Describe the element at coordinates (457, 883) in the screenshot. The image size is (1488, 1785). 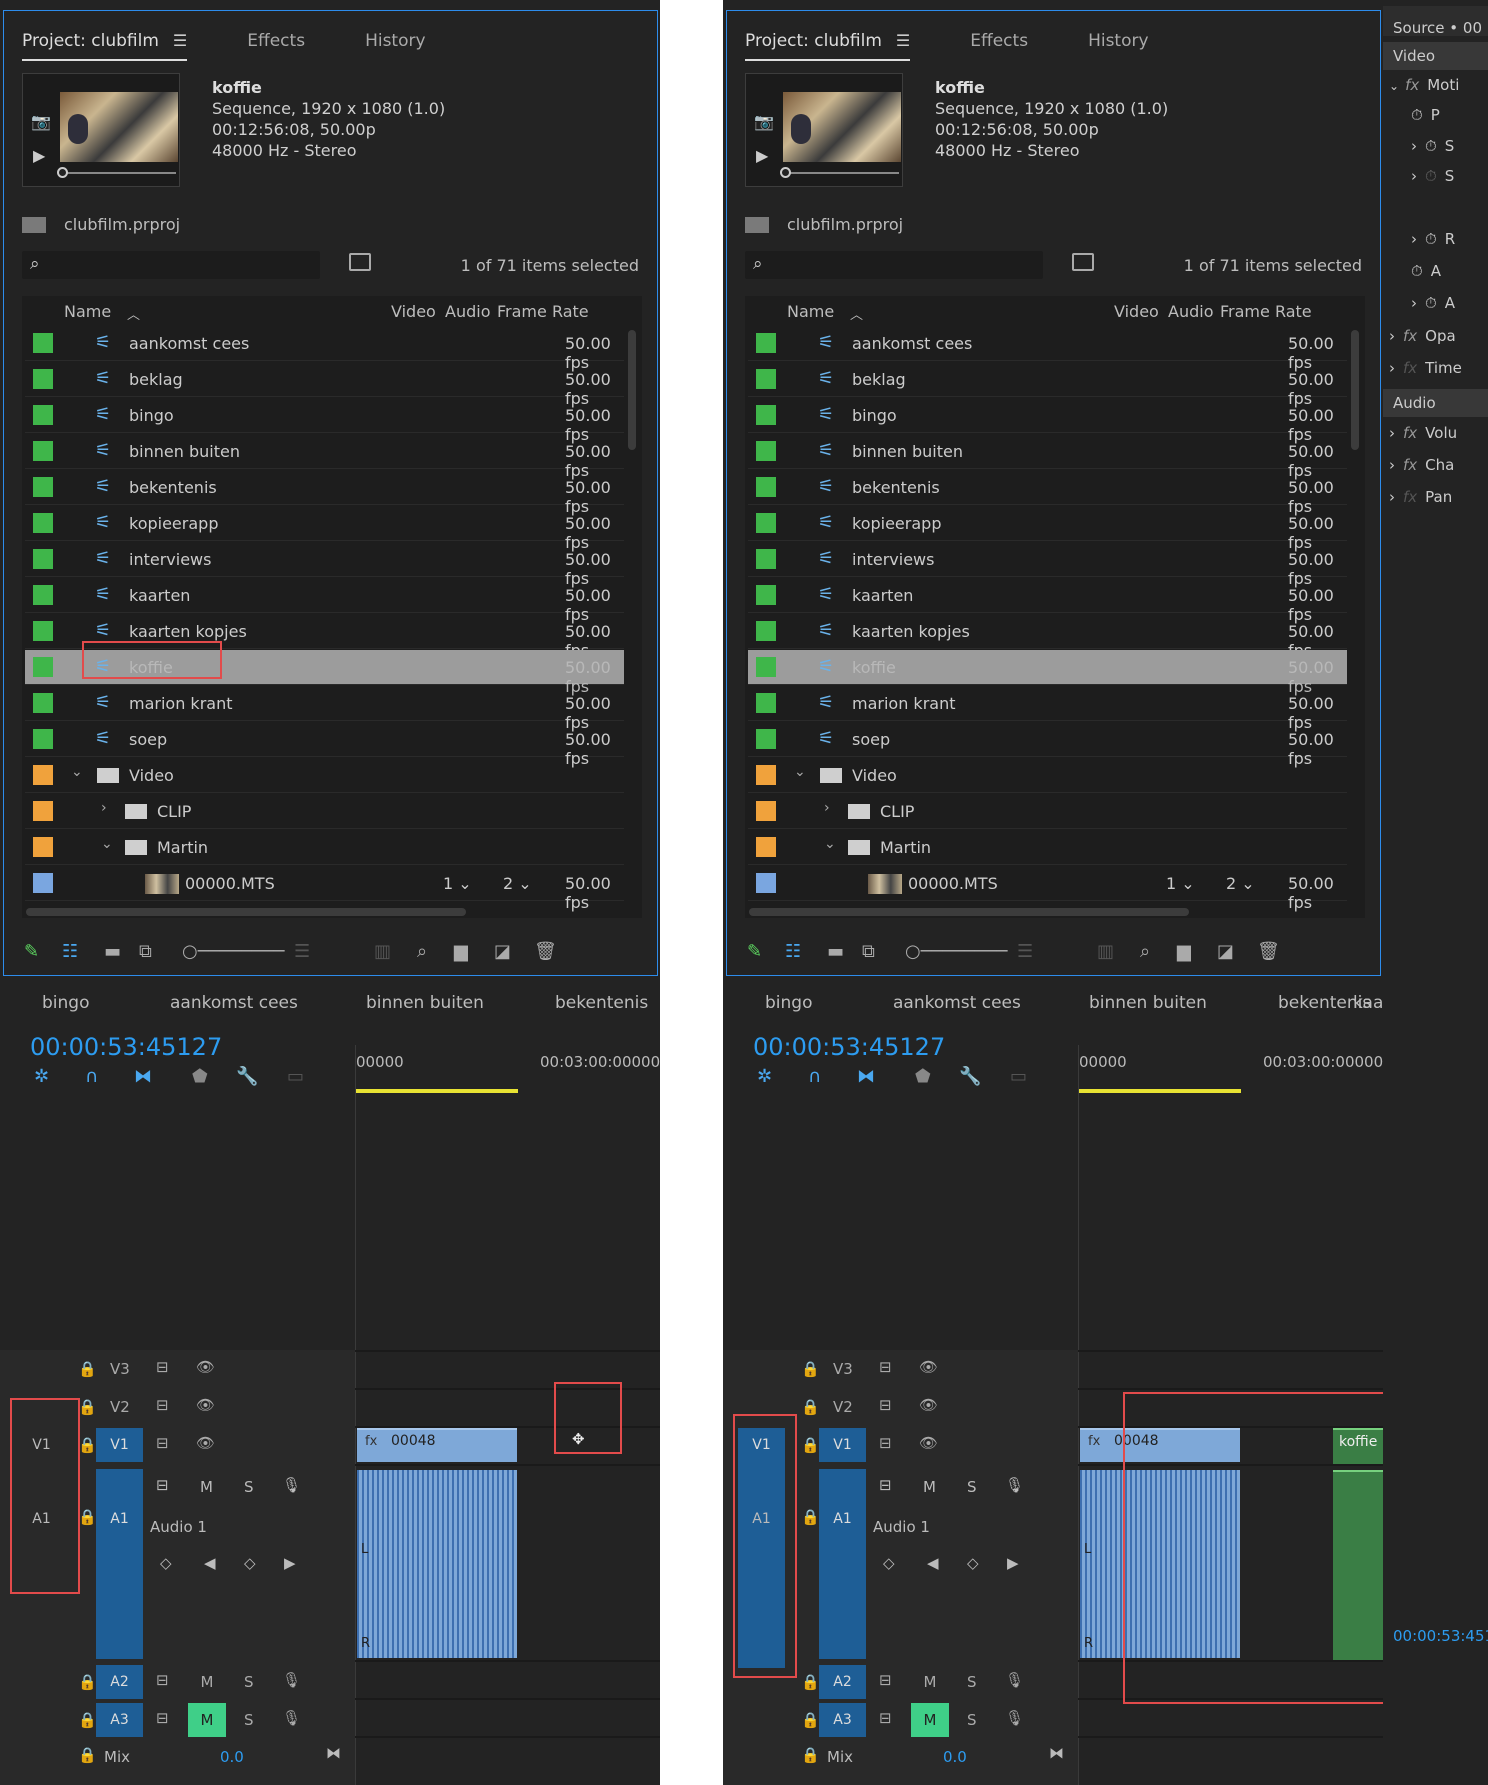
I see `video-tracks: 1 ⌄` at that location.